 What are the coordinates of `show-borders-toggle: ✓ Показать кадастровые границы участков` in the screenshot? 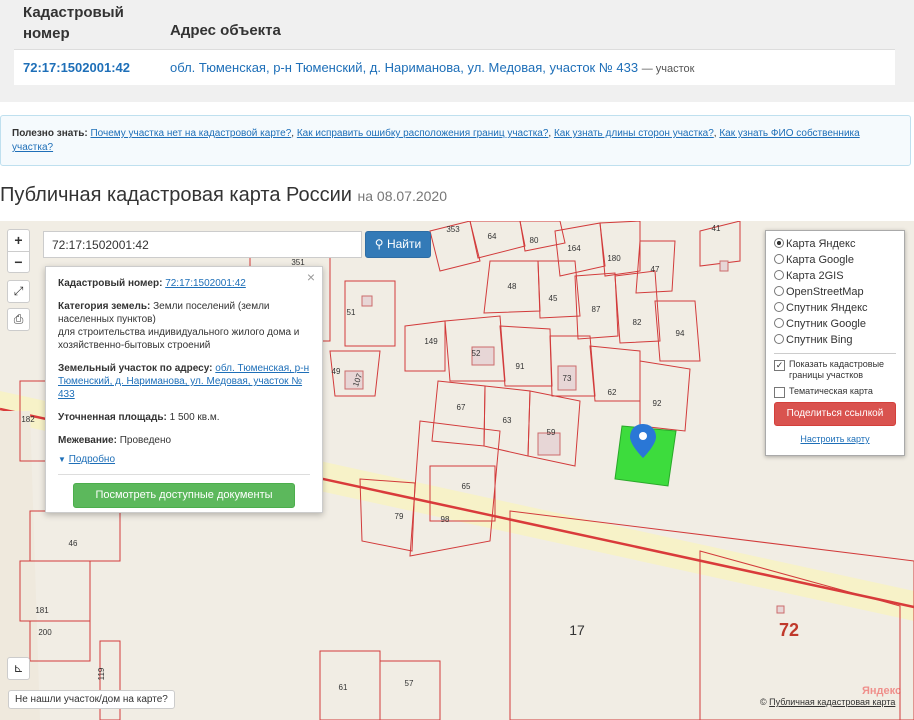 It's located at (835, 370).